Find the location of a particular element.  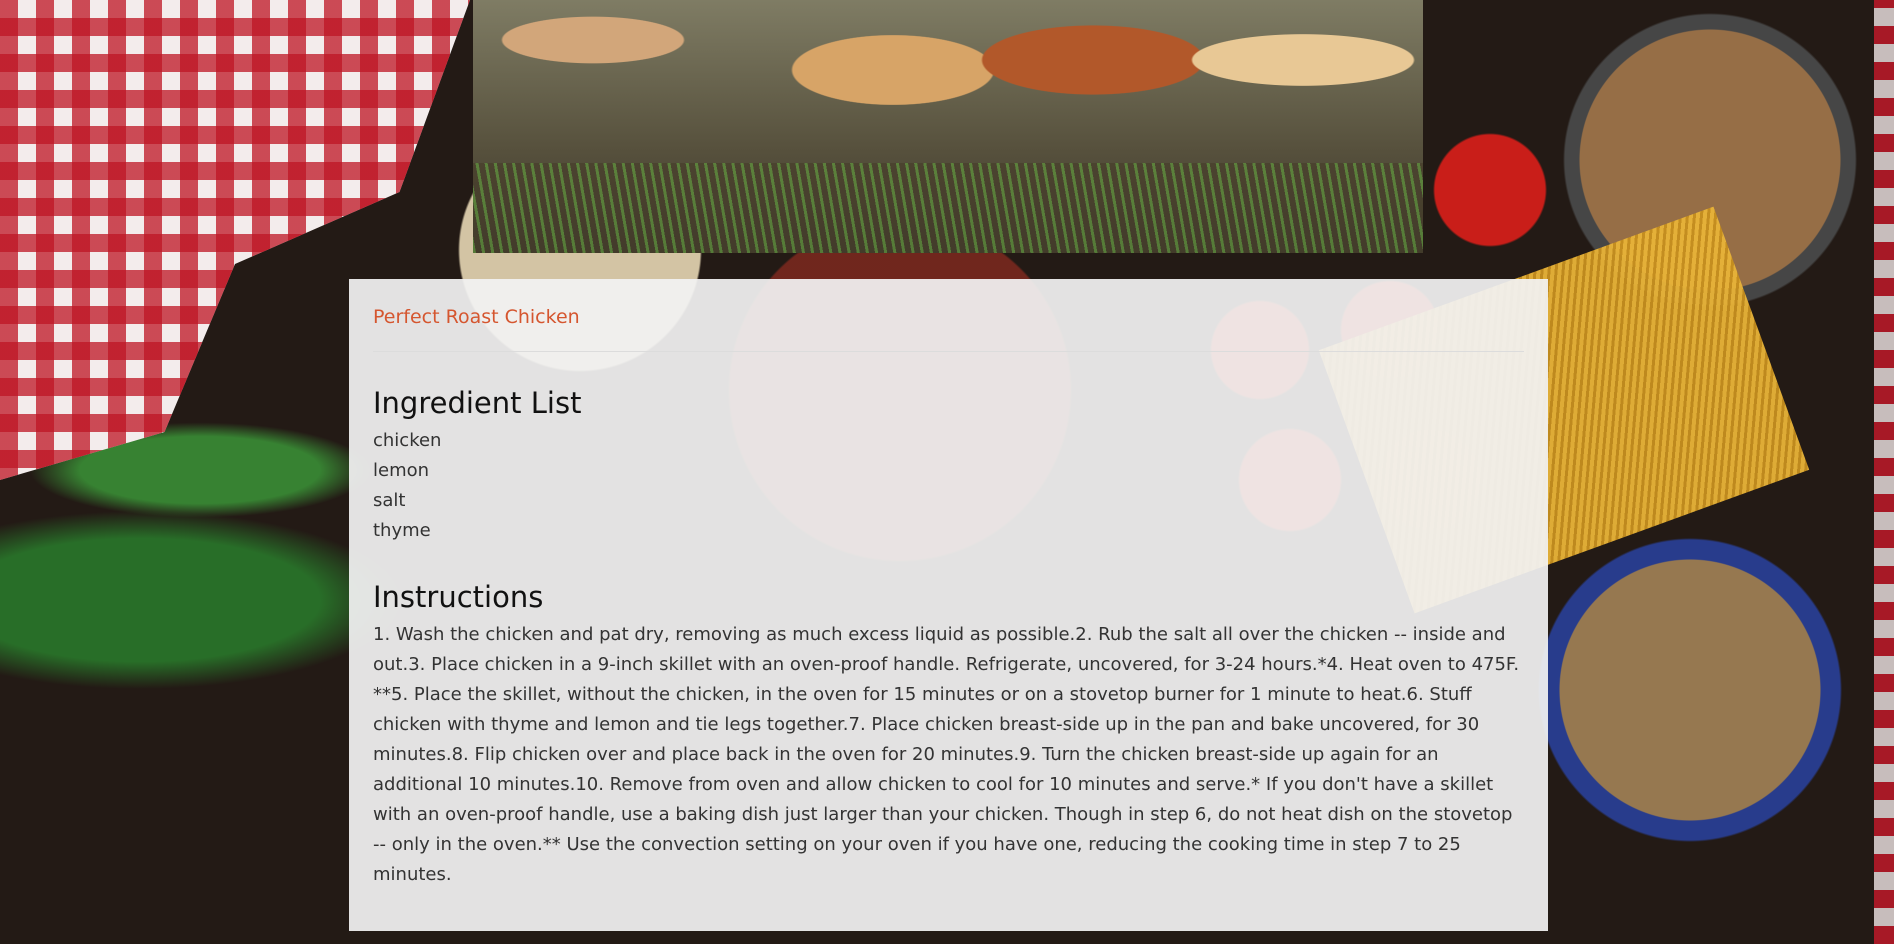

ingredient-list: chicken lemon salt thyme is located at coordinates (948, 486).